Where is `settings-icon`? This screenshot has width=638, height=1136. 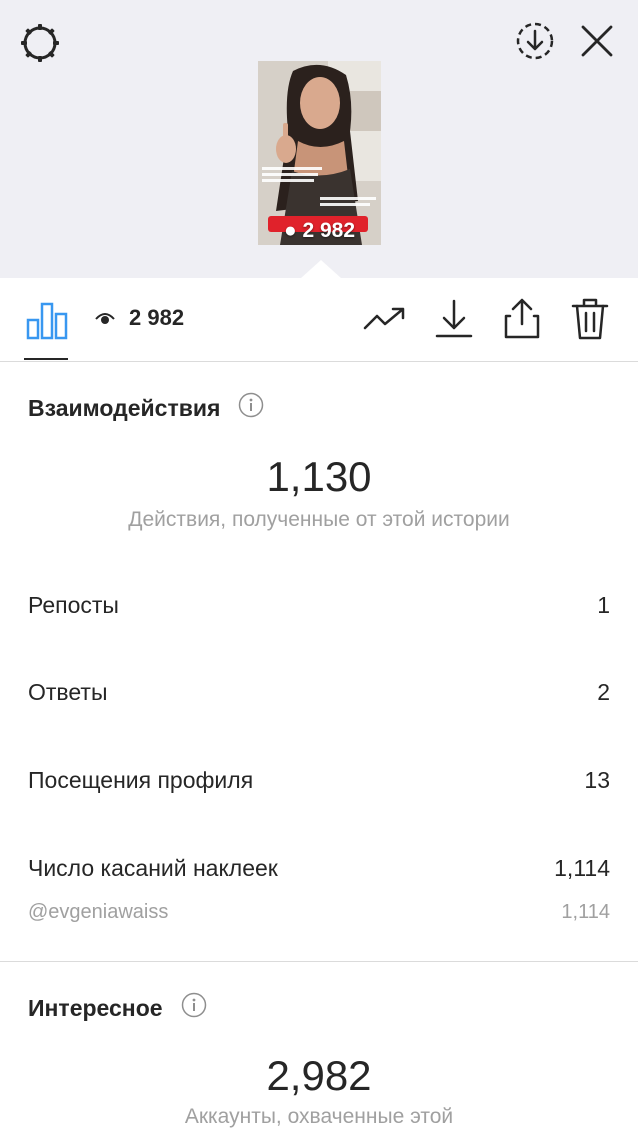
settings-icon is located at coordinates (40, 45).